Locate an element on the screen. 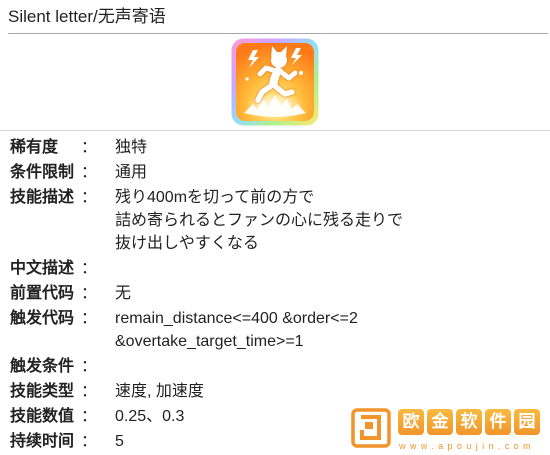 The height and width of the screenshot is (455, 550). skill-type-value-line: 速度, 加速度 is located at coordinates (159, 391).